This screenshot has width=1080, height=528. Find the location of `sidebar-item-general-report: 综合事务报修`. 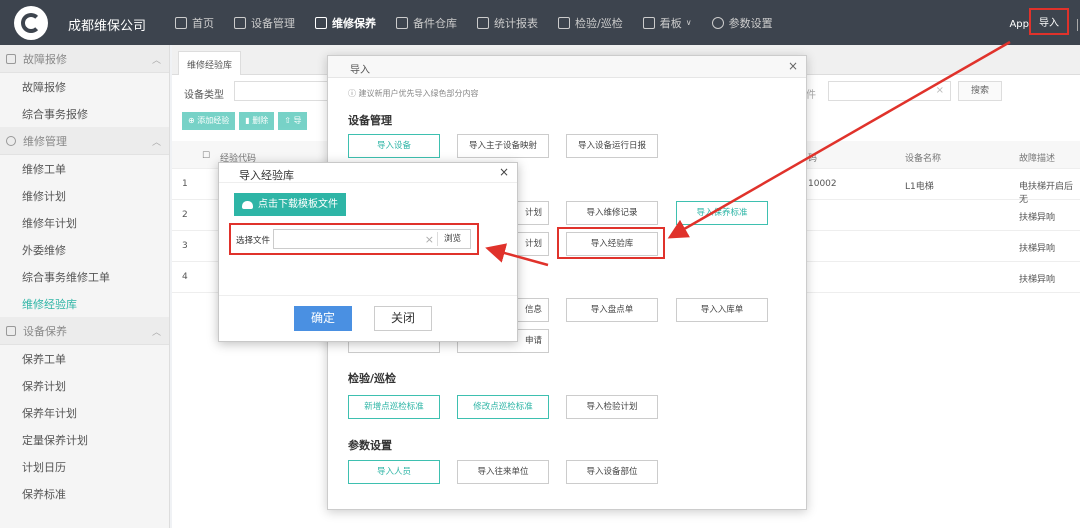

sidebar-item-general-report: 综合事务报修 is located at coordinates (84, 113).